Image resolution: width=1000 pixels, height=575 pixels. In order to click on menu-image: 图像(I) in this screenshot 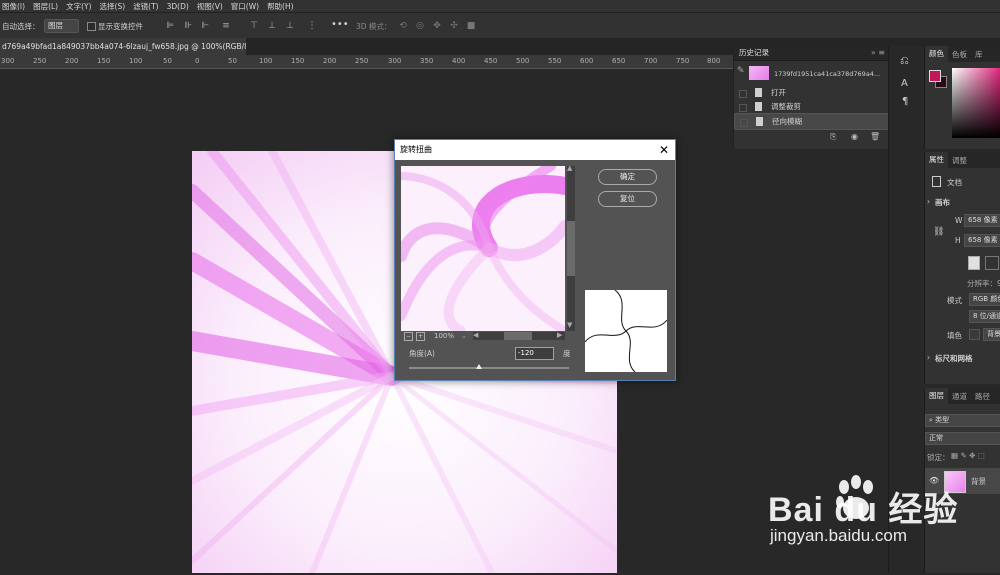, I will do `click(13, 6)`.